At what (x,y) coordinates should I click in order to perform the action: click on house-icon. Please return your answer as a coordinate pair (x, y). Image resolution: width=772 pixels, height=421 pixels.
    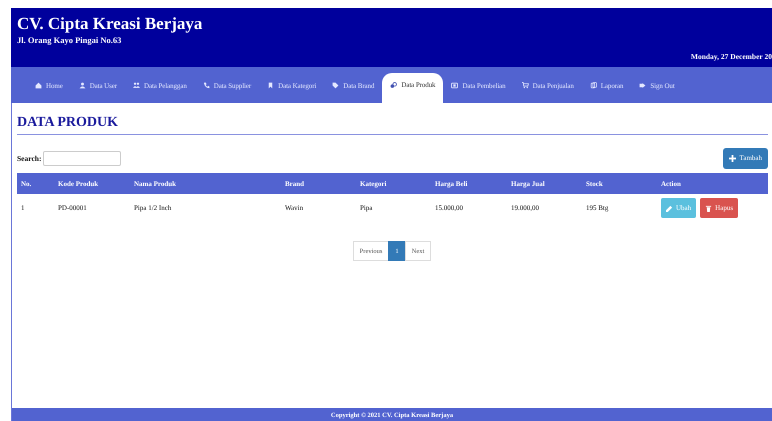
    Looking at the image, I should click on (38, 85).